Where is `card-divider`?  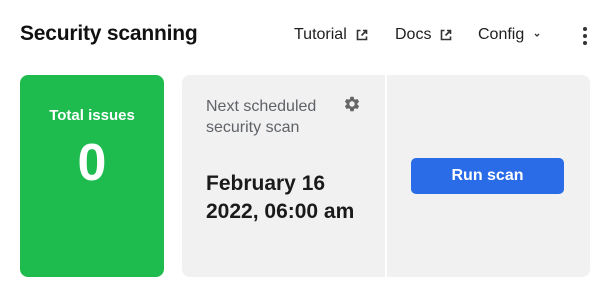
card-divider is located at coordinates (386, 176).